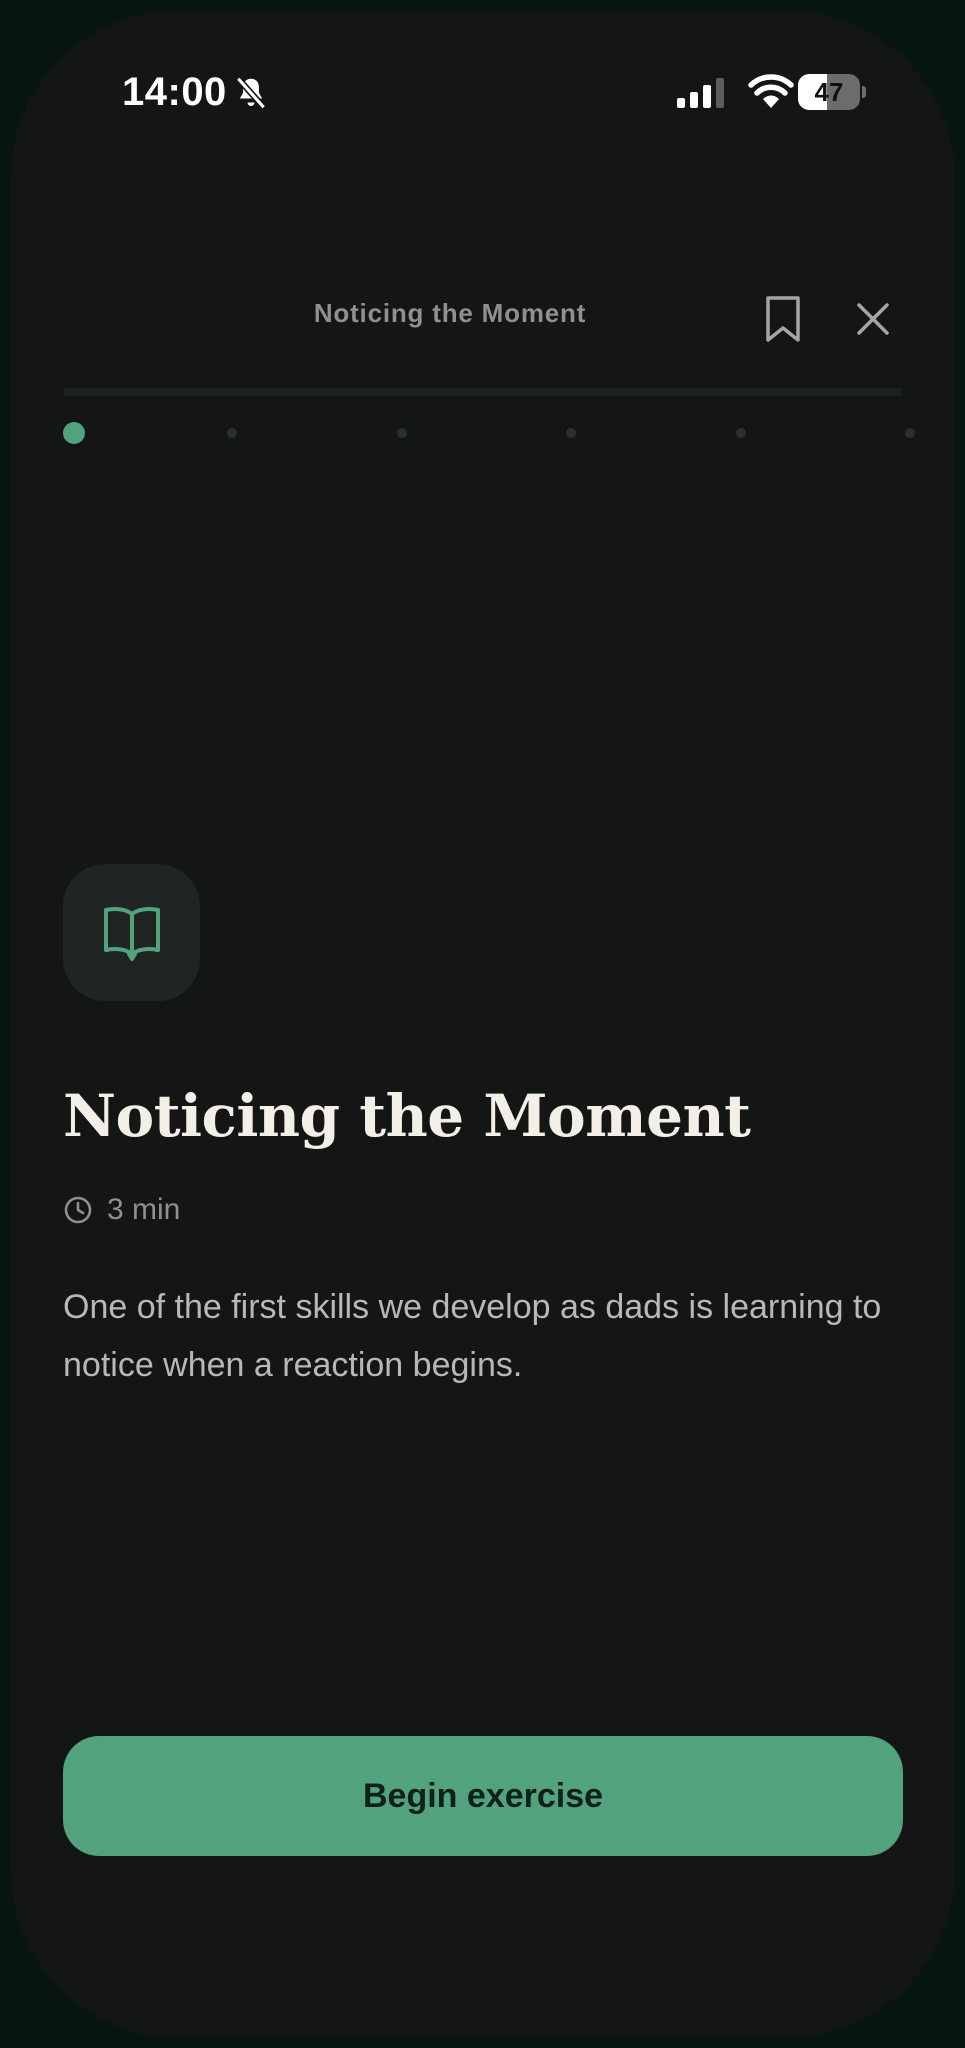 Image resolution: width=965 pixels, height=2048 pixels. I want to click on cellular-signal-icon, so click(700, 93).